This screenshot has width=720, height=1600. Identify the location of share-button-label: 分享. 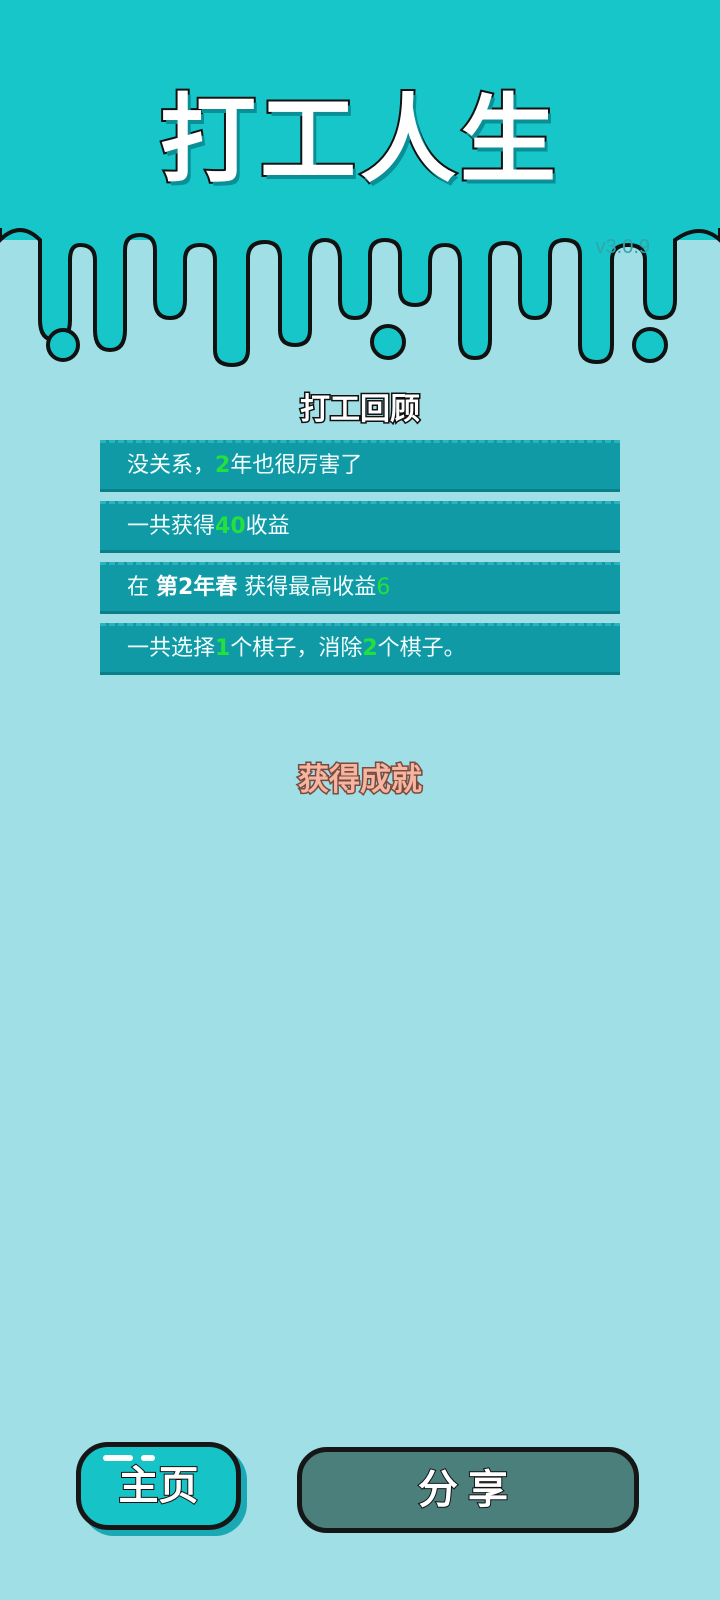
(467, 1490).